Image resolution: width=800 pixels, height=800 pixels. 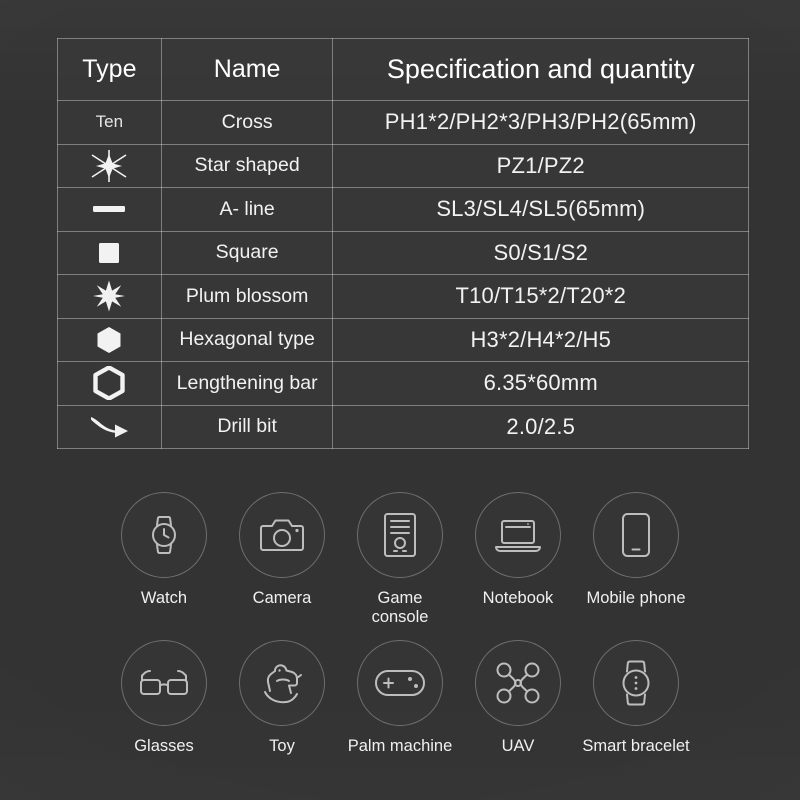 I want to click on product-icon-item: Glasses, so click(x=164, y=698).